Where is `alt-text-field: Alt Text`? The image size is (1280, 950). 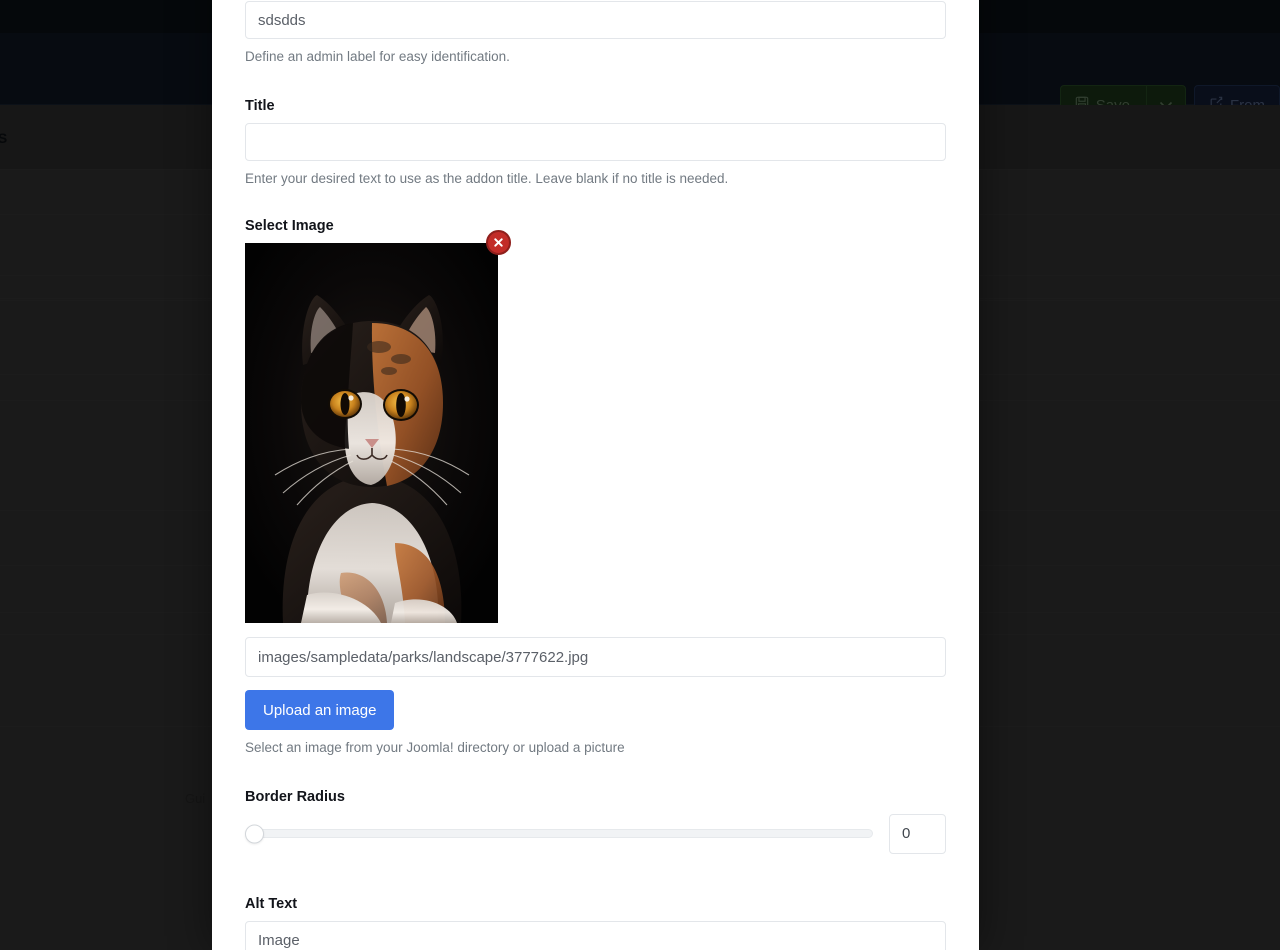
alt-text-field: Alt Text is located at coordinates (595, 902).